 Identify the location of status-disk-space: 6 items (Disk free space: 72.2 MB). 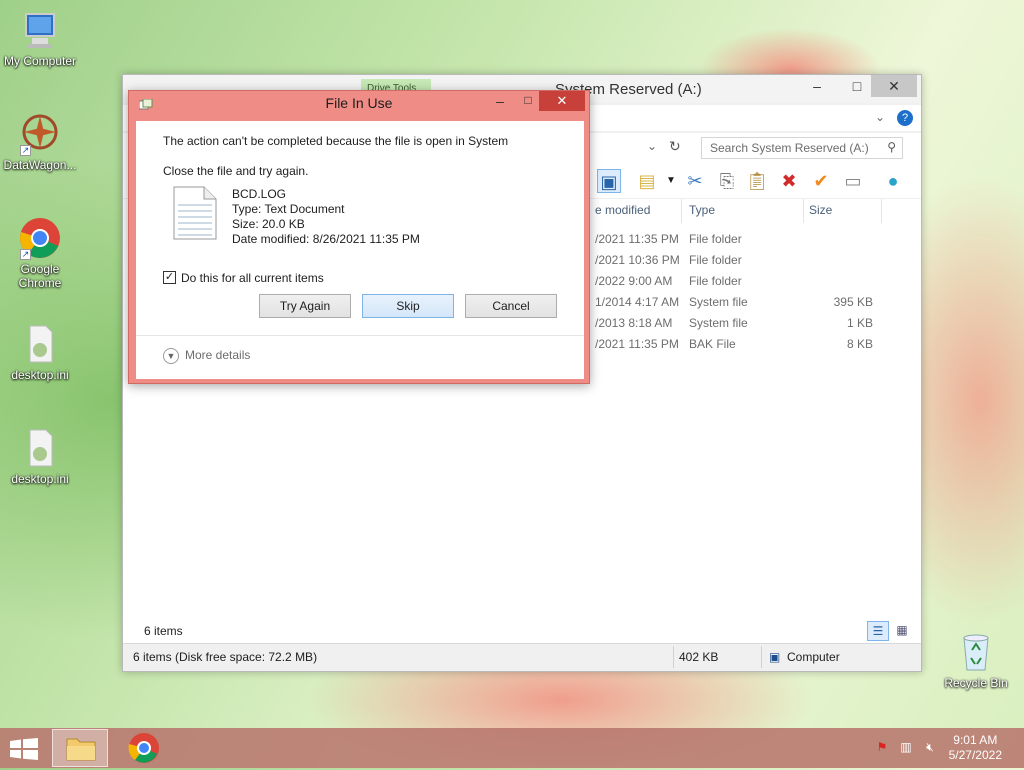
(225, 657).